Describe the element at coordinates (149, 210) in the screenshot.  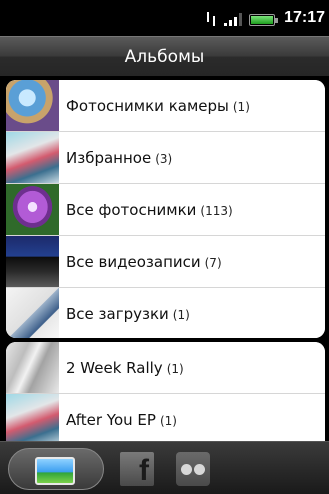
I see `album-label: Все фотоснимки (113)` at that location.